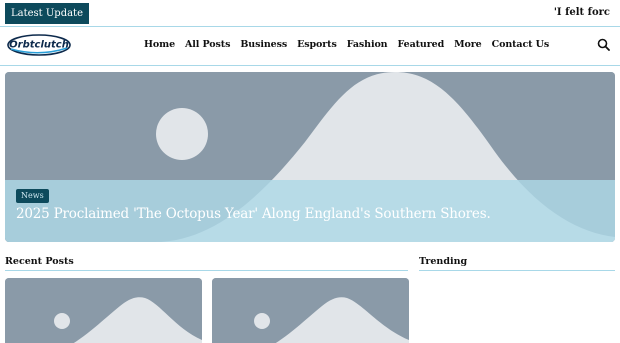 The width and height of the screenshot is (620, 343). I want to click on nav-business: Business, so click(263, 44).